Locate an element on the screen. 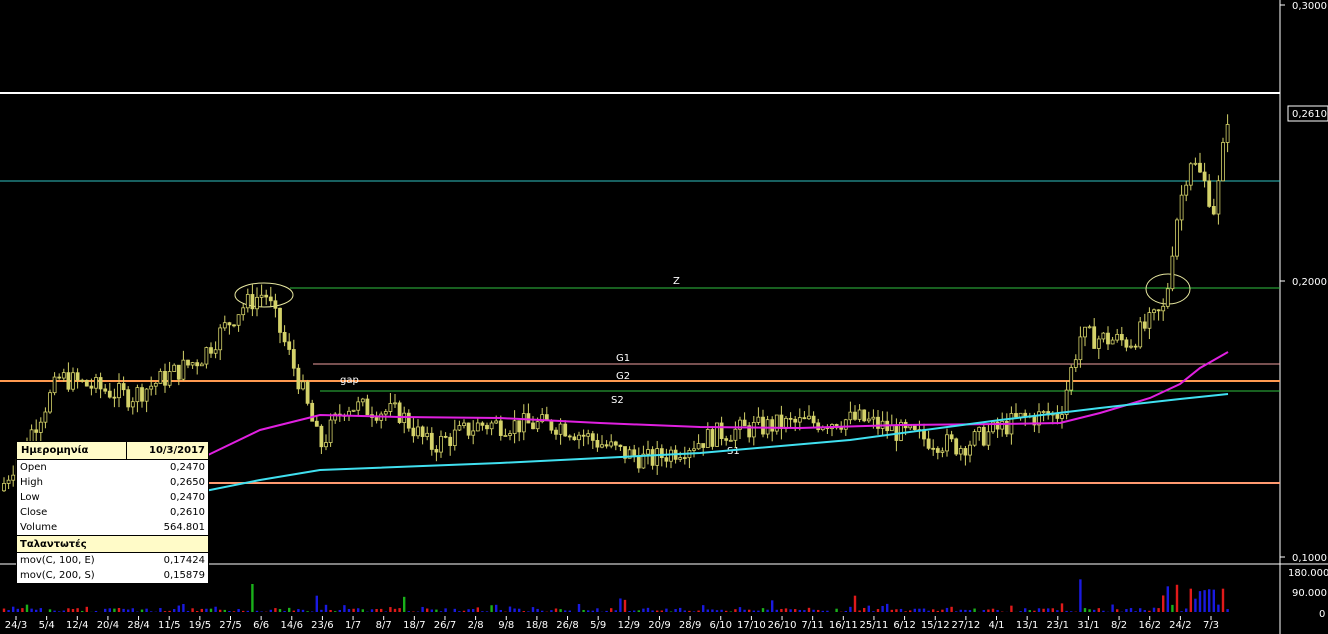 The image size is (1328, 634). date-value: 10/3/2017 is located at coordinates (176, 450).